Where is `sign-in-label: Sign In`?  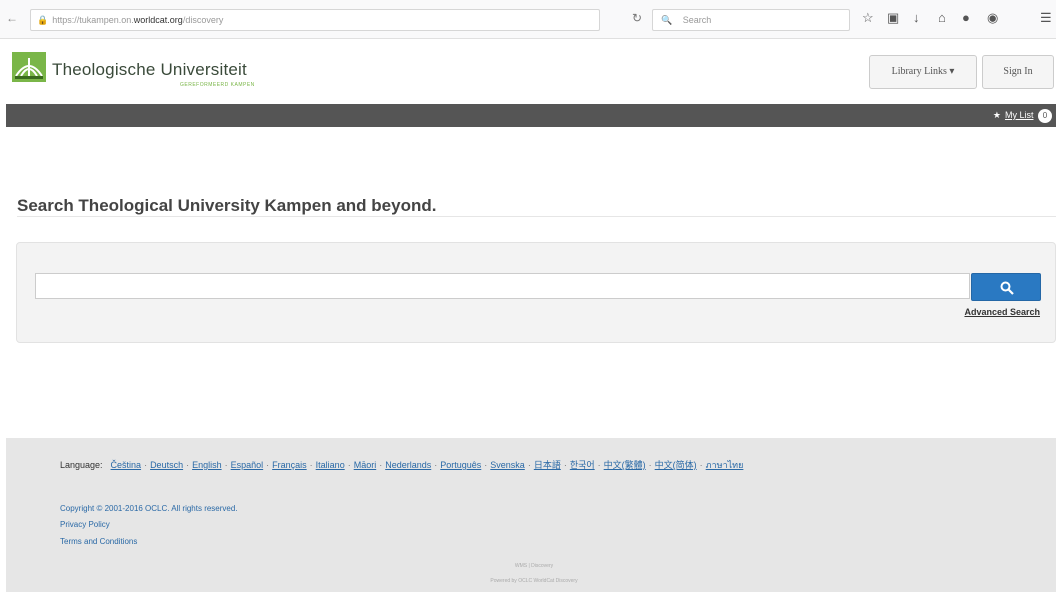 sign-in-label: Sign In is located at coordinates (1018, 71).